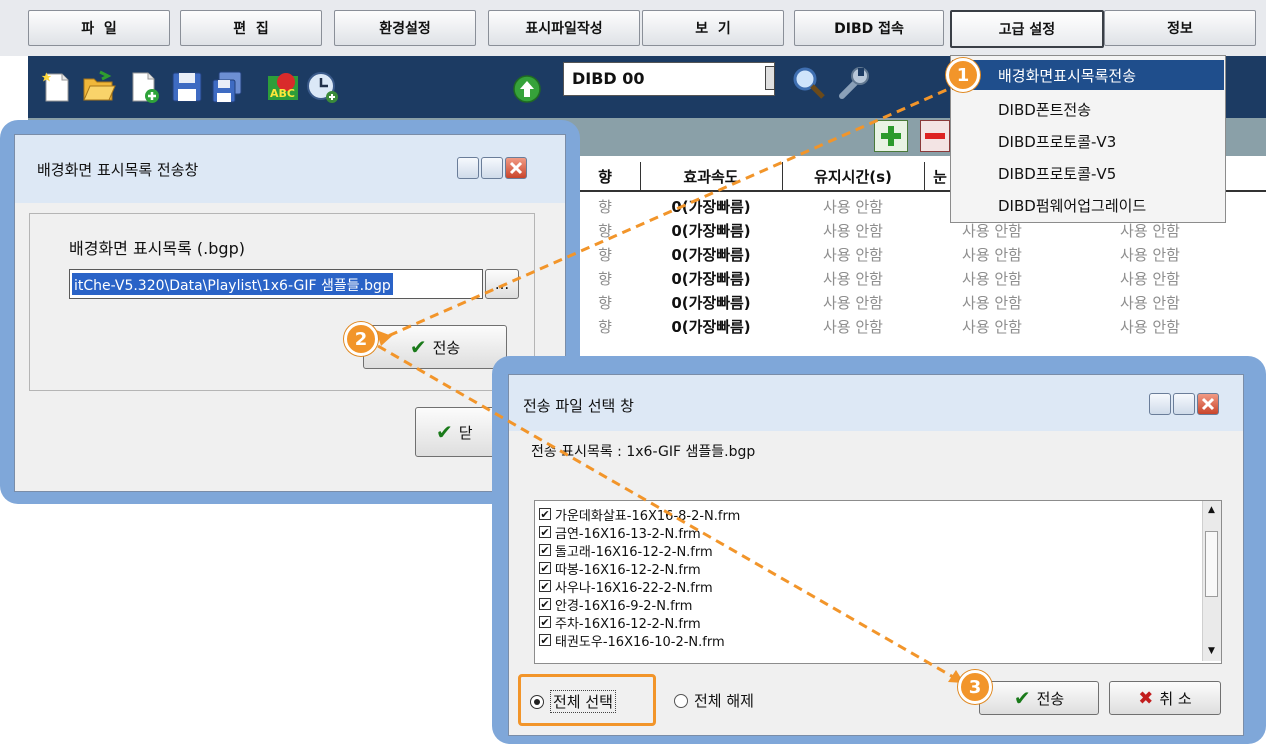 Image resolution: width=1266 pixels, height=744 pixels. Describe the element at coordinates (963, 75) in the screenshot. I see `step-badge-1: 1` at that location.